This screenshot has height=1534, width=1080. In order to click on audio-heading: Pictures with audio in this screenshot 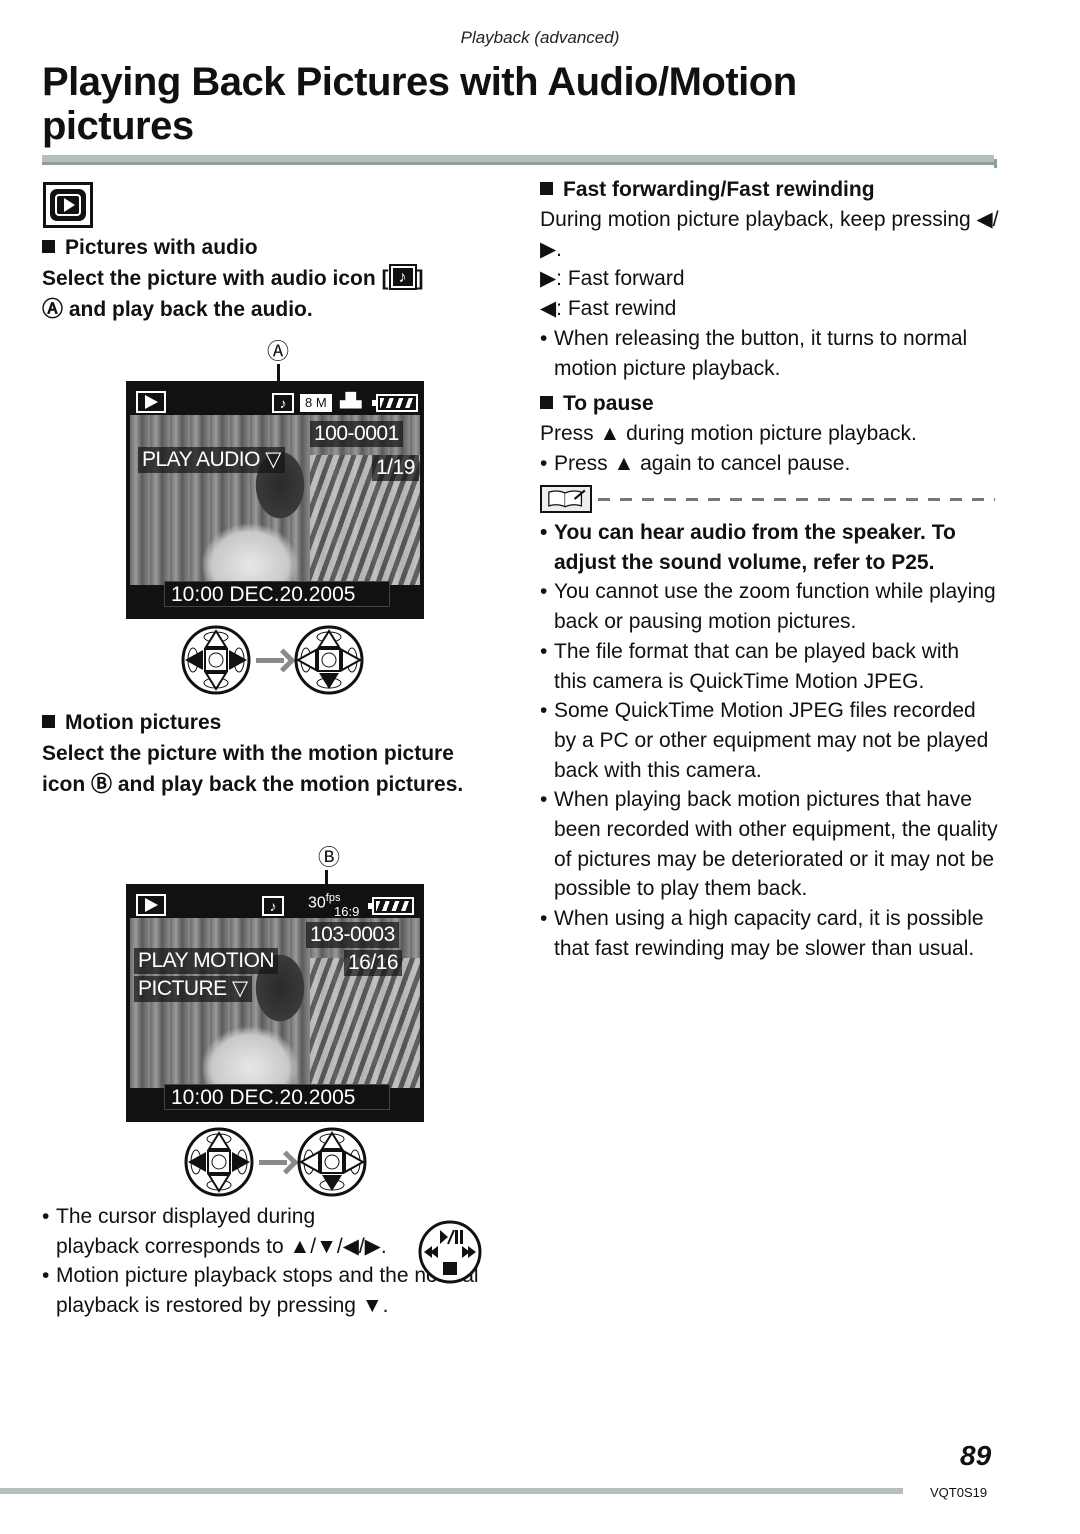, I will do `click(272, 248)`.